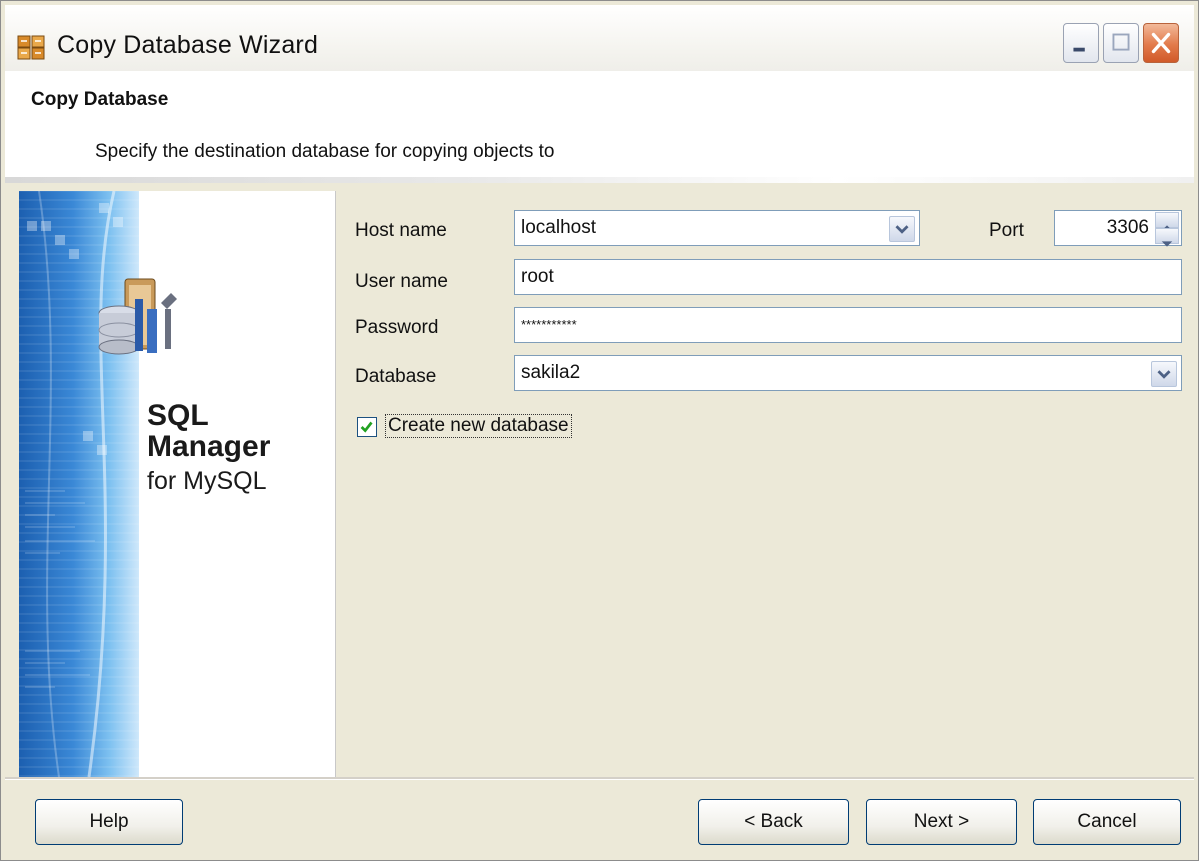 This screenshot has width=1199, height=861. What do you see at coordinates (209, 446) in the screenshot?
I see `logo-line-2: Manager` at bounding box center [209, 446].